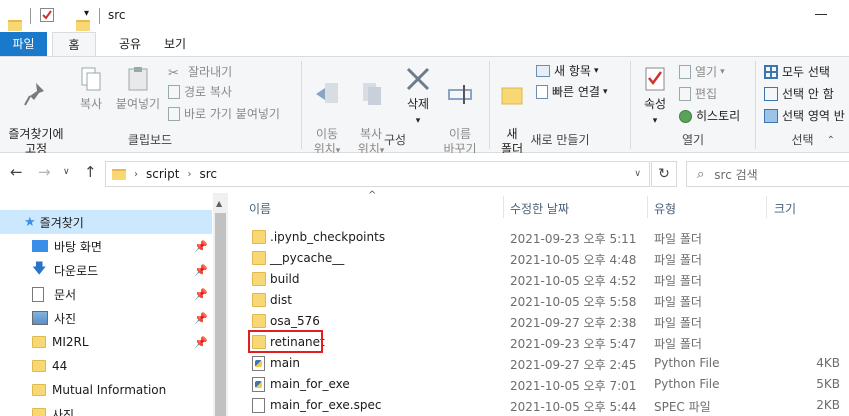 This screenshot has width=849, height=416. What do you see at coordinates (138, 104) in the screenshot?
I see `paste-label: 붙여넣기` at bounding box center [138, 104].